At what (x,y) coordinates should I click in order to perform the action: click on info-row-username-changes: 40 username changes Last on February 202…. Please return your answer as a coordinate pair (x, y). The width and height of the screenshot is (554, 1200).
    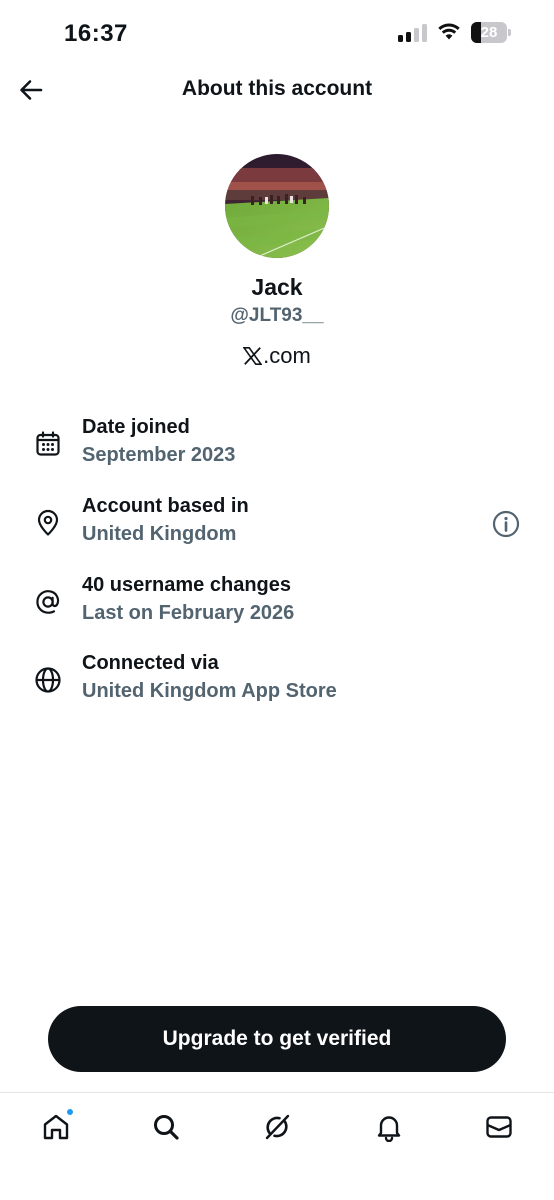
    Looking at the image, I should click on (277, 604).